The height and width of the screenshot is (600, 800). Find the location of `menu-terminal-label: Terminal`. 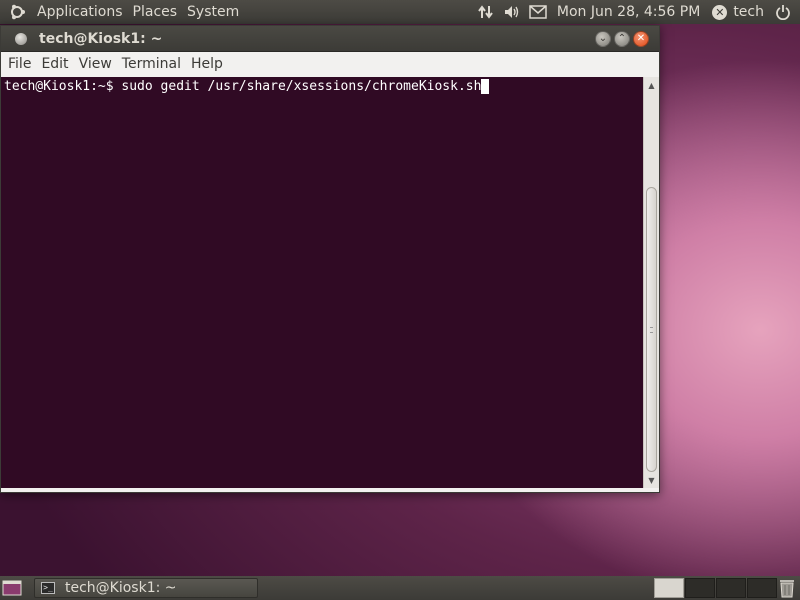

menu-terminal-label: Terminal is located at coordinates (151, 64).